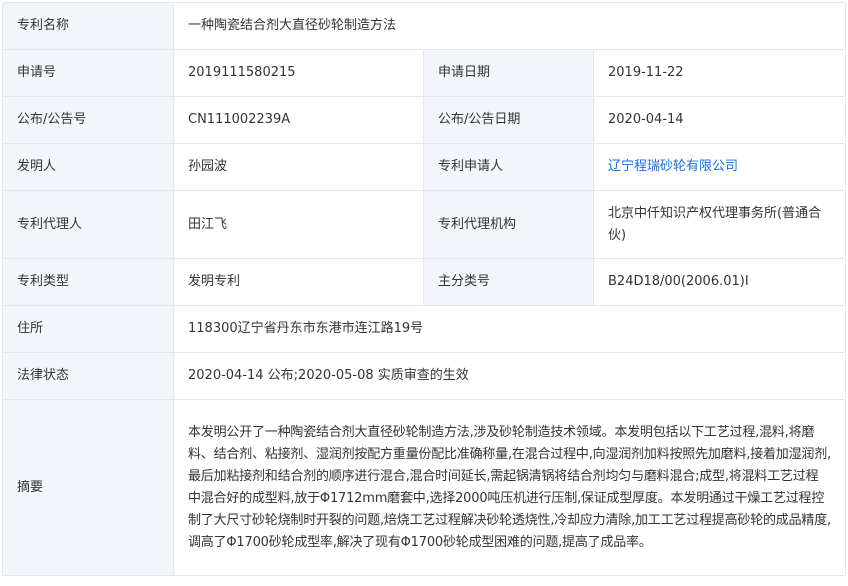 This screenshot has height=586, width=848. Describe the element at coordinates (509, 26) in the screenshot. I see `patent-name-value: 一种陶瓷结合剂大直径砂轮制造方法` at that location.